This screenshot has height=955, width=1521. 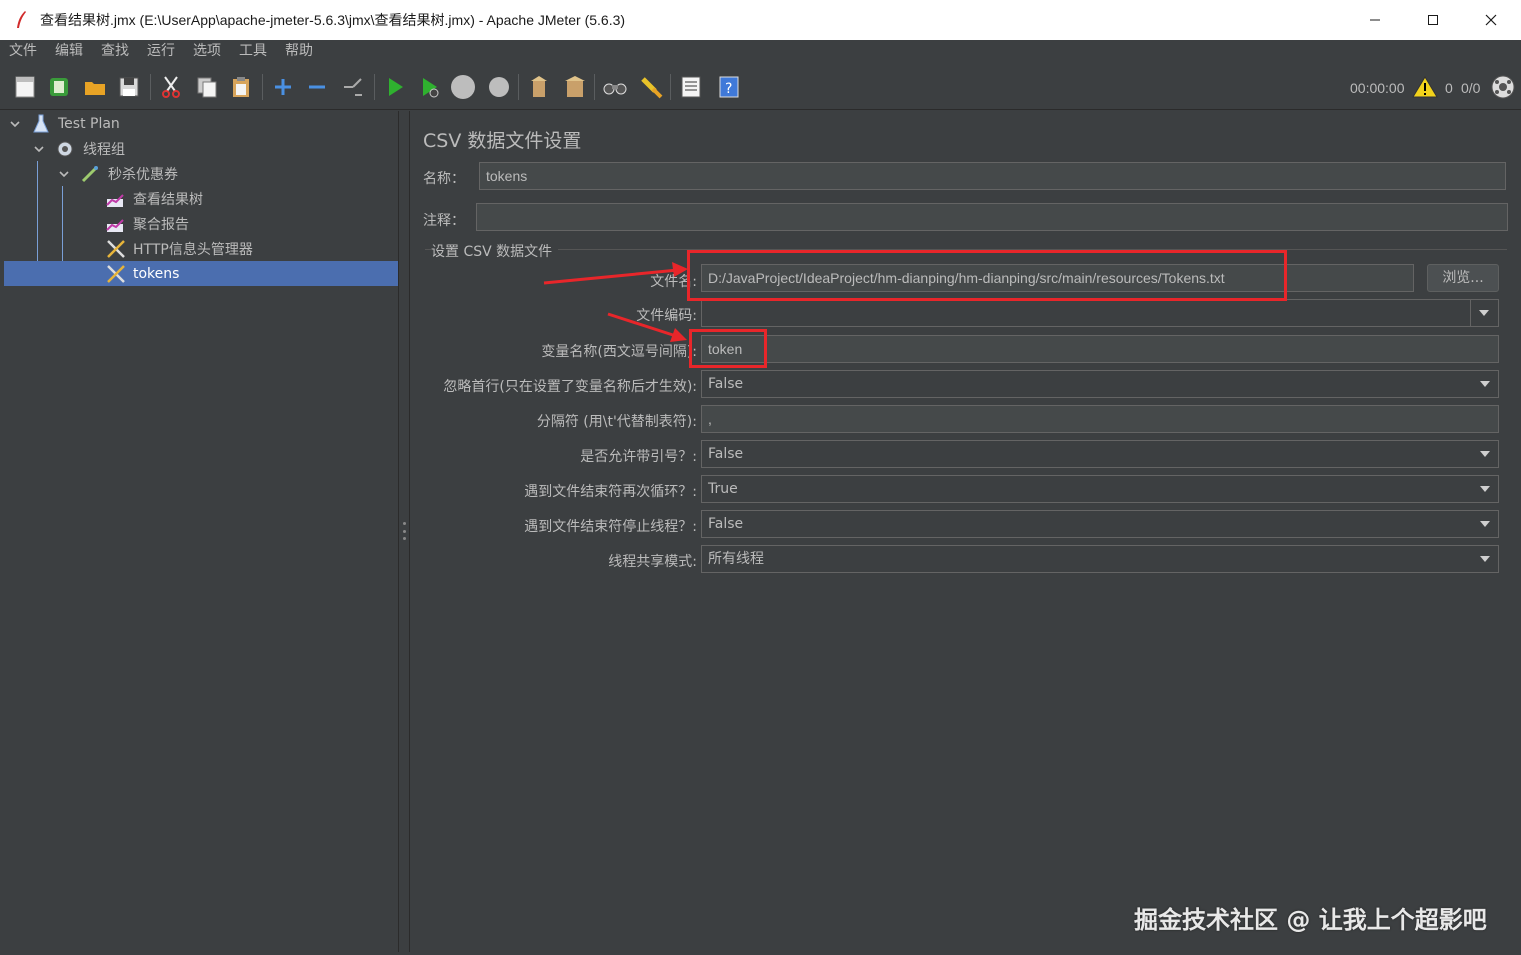 What do you see at coordinates (610, 492) in the screenshot?
I see `recycle-eof-label: 遇到文件结束符再次循环？:` at bounding box center [610, 492].